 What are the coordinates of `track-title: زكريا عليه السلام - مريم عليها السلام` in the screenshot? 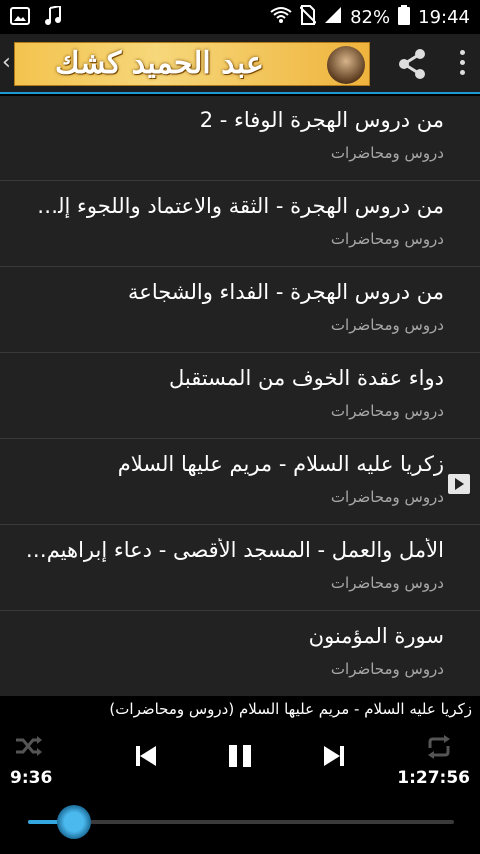 It's located at (280, 464).